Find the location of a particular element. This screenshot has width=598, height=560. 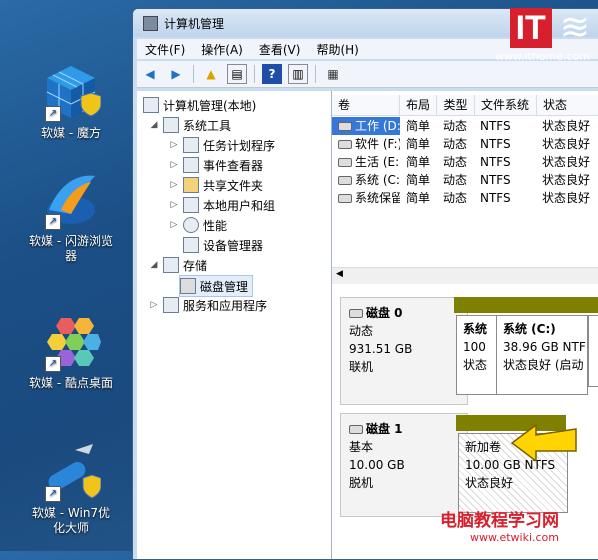

desktop-icon-shanyou: ↗ 软媒 - 闪游浏览器 is located at coordinates (71, 217).